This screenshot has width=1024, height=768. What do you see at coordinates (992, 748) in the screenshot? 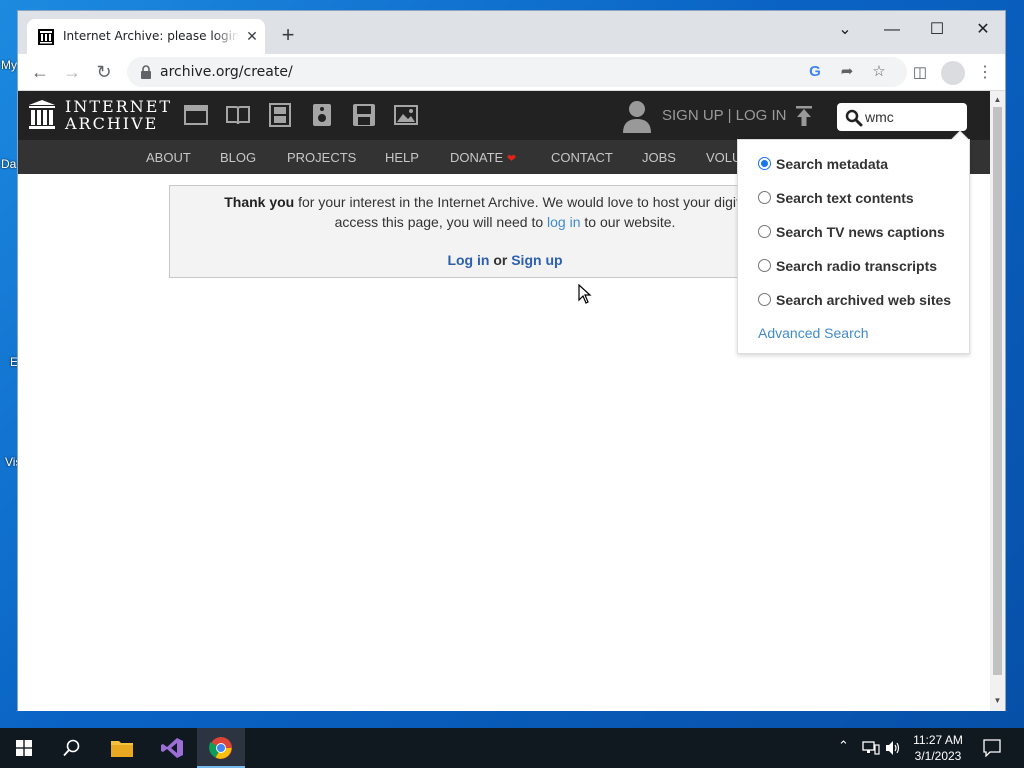
I see `notifications-icon` at bounding box center [992, 748].